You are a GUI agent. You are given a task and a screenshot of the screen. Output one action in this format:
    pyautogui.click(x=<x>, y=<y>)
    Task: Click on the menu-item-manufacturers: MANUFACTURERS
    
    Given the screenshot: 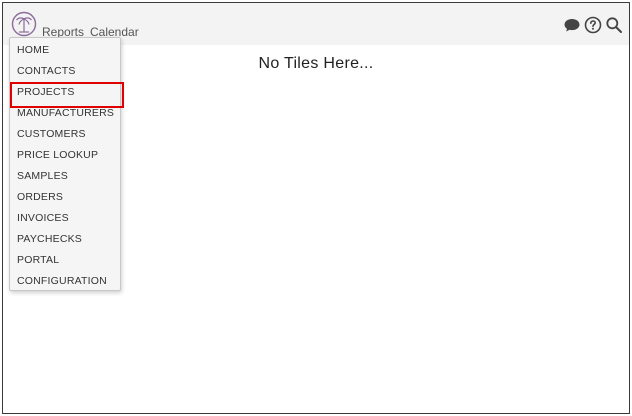 What is the action you would take?
    pyautogui.click(x=65, y=113)
    